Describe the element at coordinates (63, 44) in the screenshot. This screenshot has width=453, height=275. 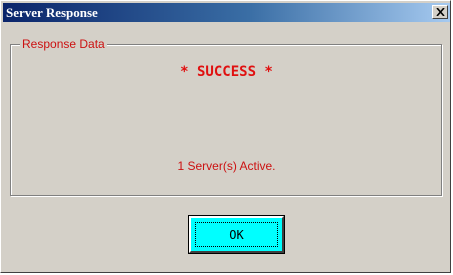
I see `response-data-legend: Response Data` at that location.